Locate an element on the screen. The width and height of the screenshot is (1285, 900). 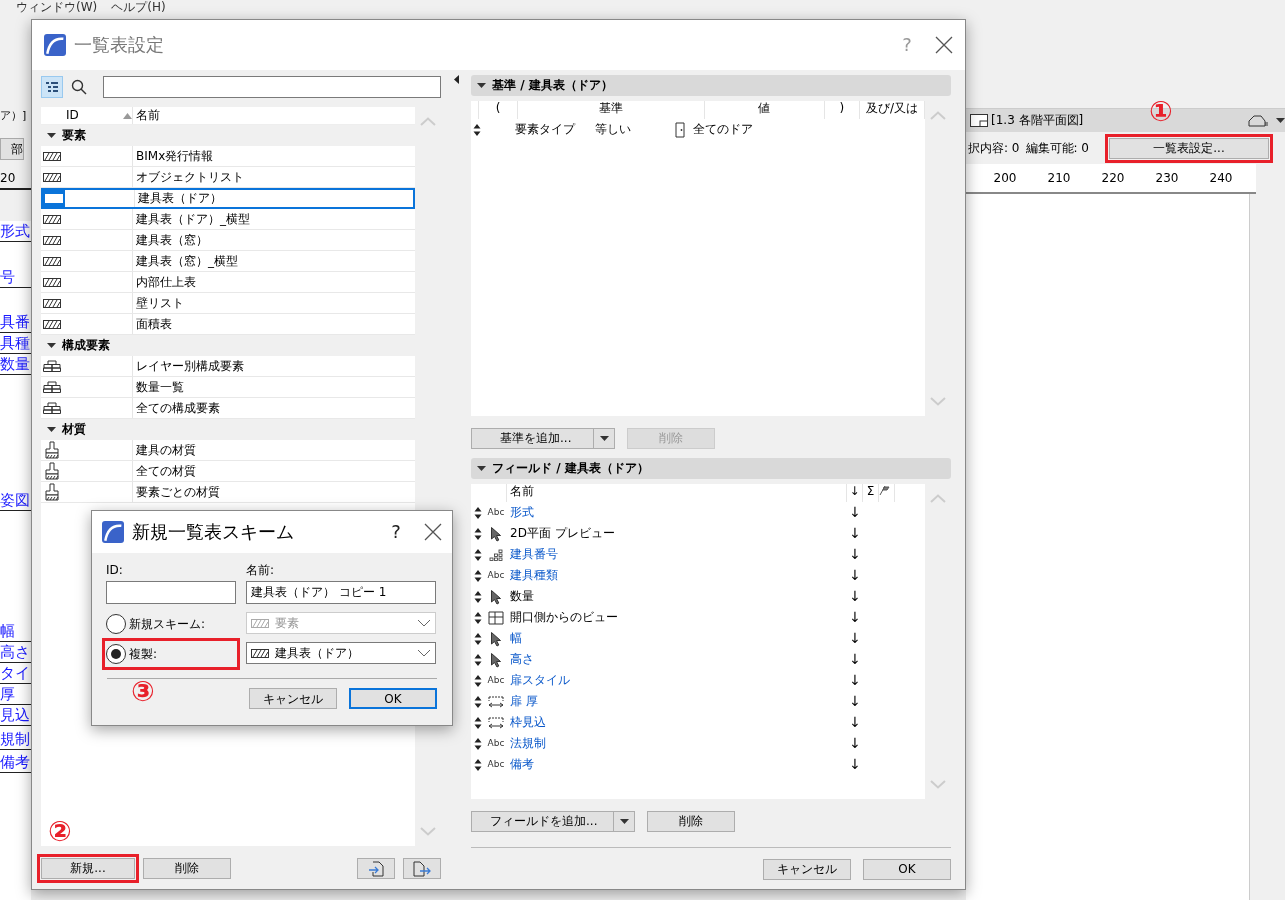
export-button is located at coordinates (422, 868).